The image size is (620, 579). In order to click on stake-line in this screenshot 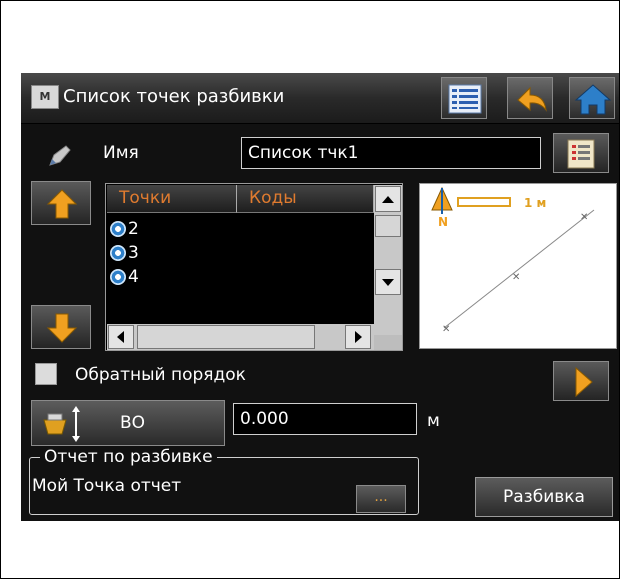, I will do `click(519, 269)`.